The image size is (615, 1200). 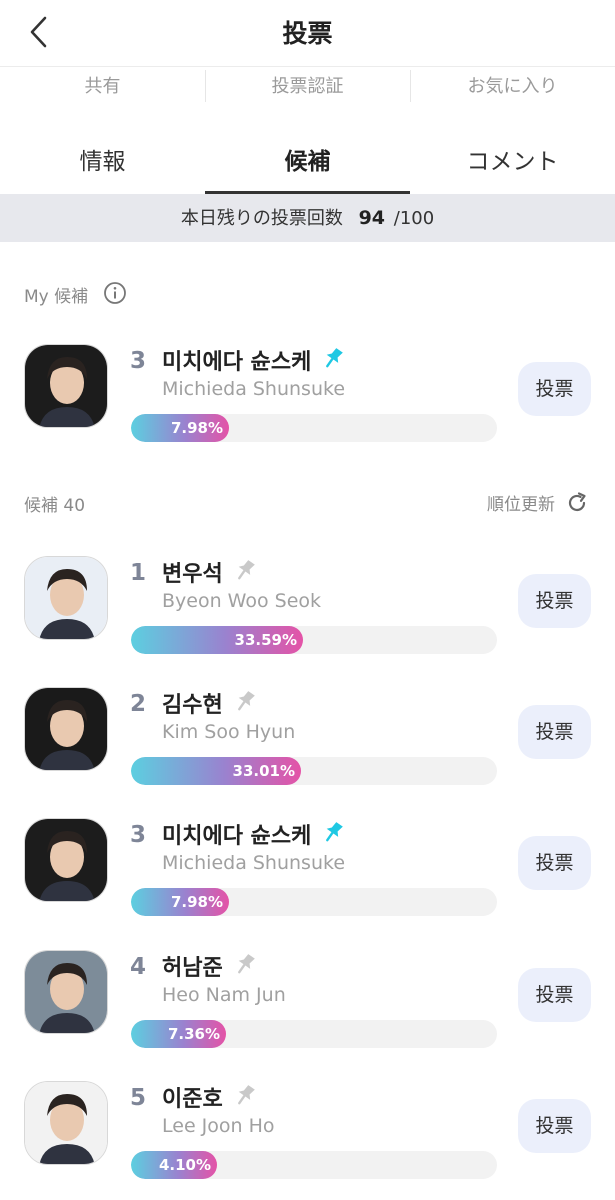 I want to click on app-header: 投票, so click(x=307, y=33).